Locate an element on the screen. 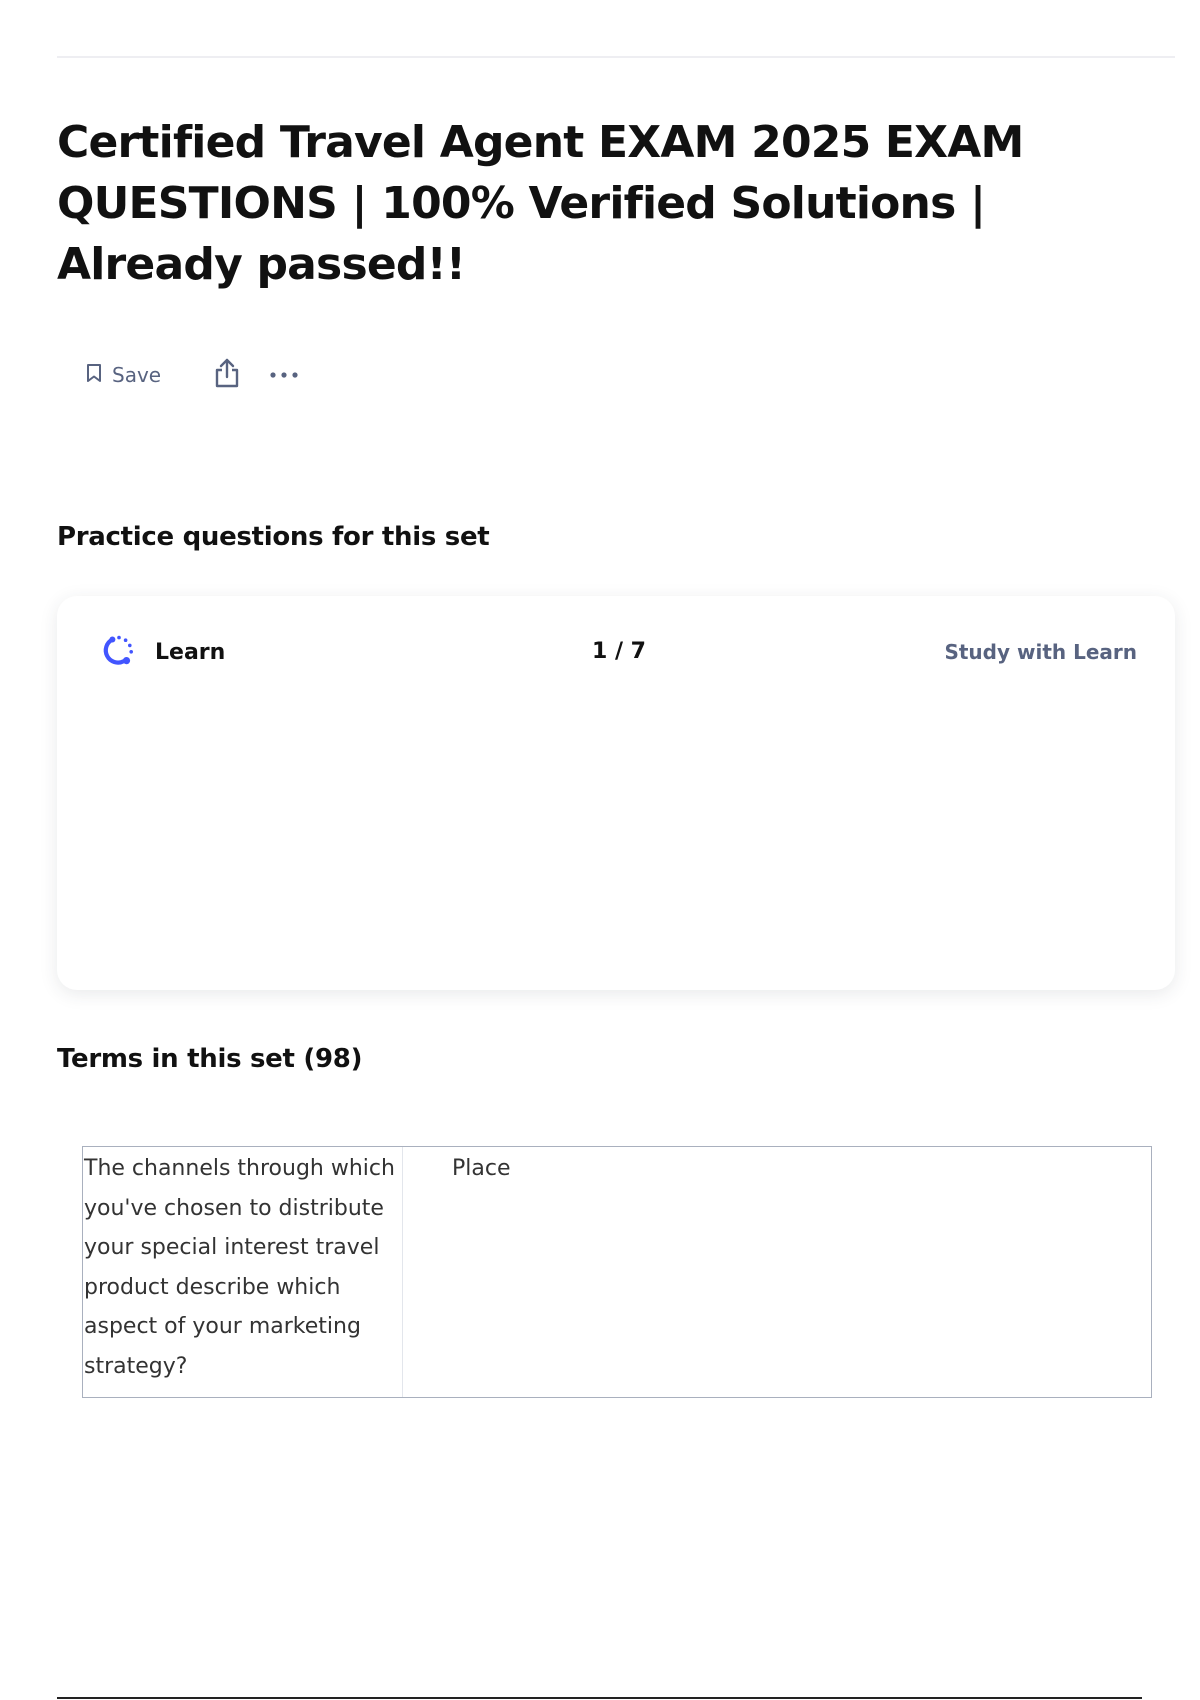  share-button is located at coordinates (227, 375).